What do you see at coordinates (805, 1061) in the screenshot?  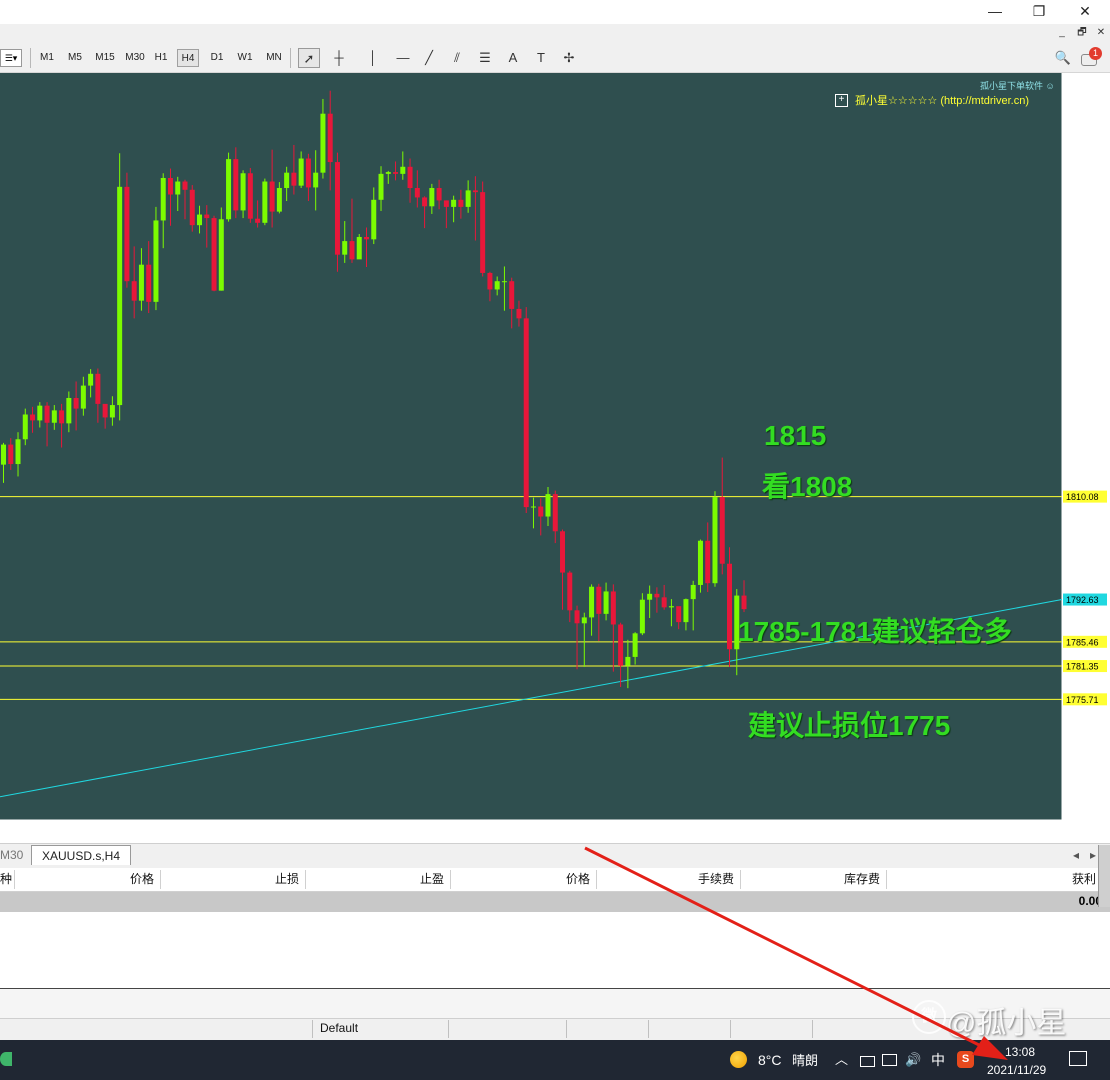 I see `weather-condition: 晴朗` at bounding box center [805, 1061].